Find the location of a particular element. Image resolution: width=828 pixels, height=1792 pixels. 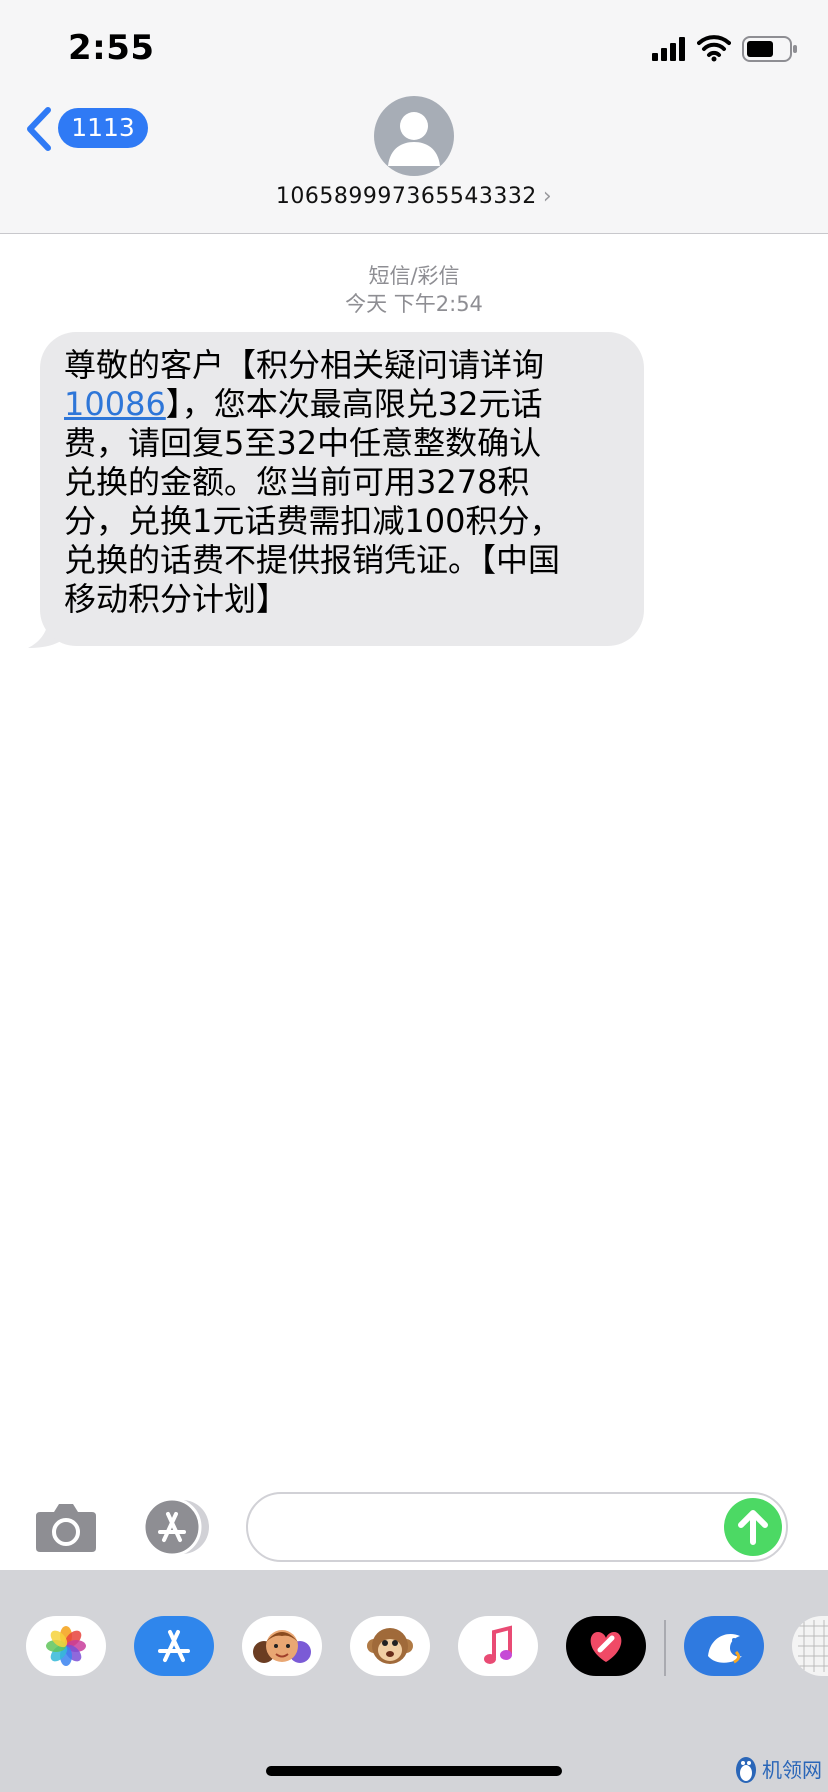

person-silhouette-icon is located at coordinates (414, 139).